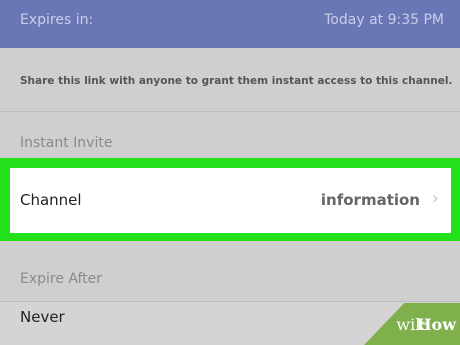 The width and height of the screenshot is (460, 345). Describe the element at coordinates (61, 279) in the screenshot. I see `expire-after-heading: Expire After` at that location.